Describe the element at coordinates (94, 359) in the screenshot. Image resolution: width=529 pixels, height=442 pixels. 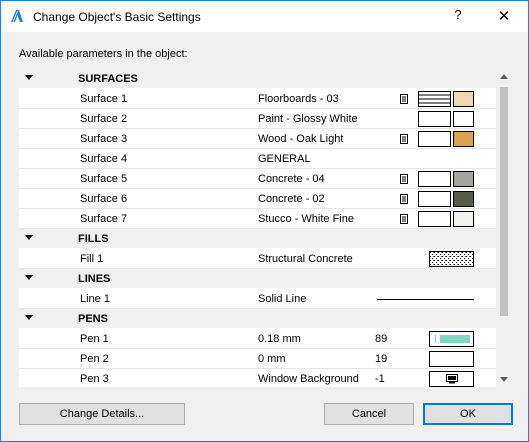
I see `param-name: Pen 2` at that location.